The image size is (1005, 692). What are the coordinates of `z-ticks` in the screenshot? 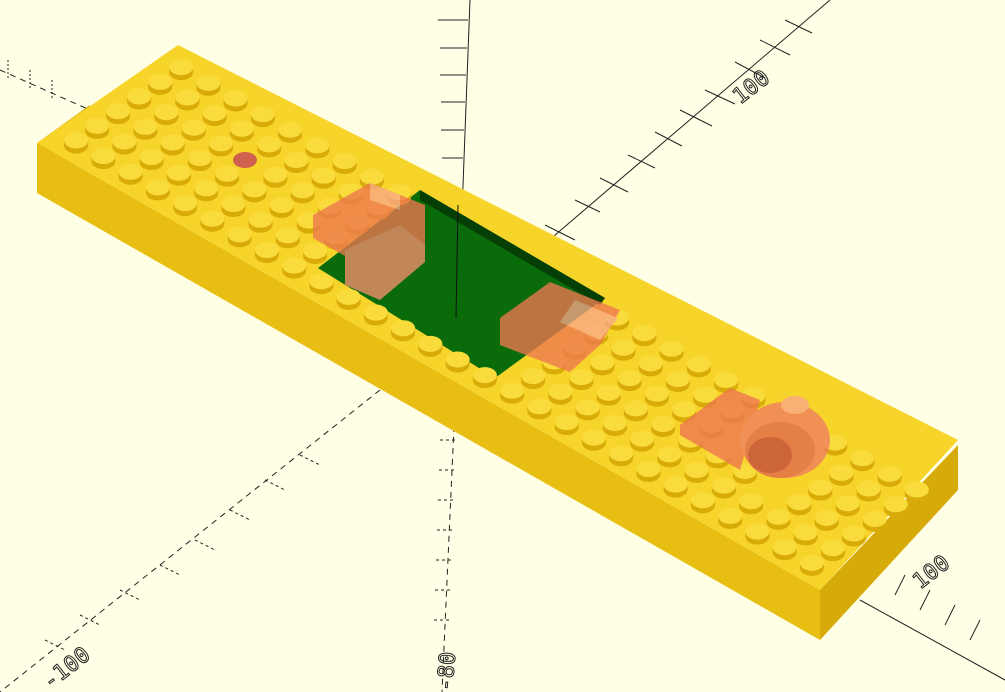 It's located at (453, 89).